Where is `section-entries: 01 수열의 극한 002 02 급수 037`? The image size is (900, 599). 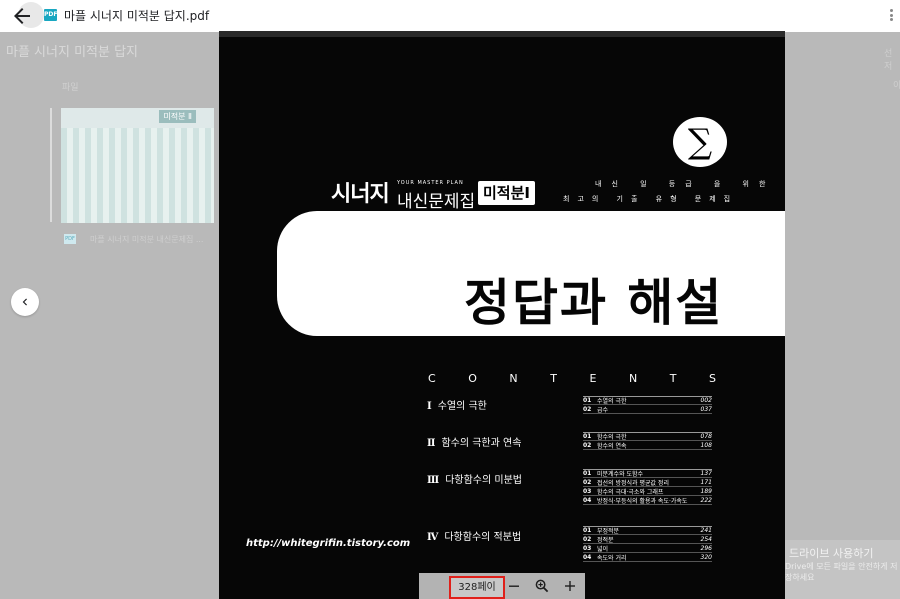 section-entries: 01 수열의 극한 002 02 급수 037 is located at coordinates (647, 405).